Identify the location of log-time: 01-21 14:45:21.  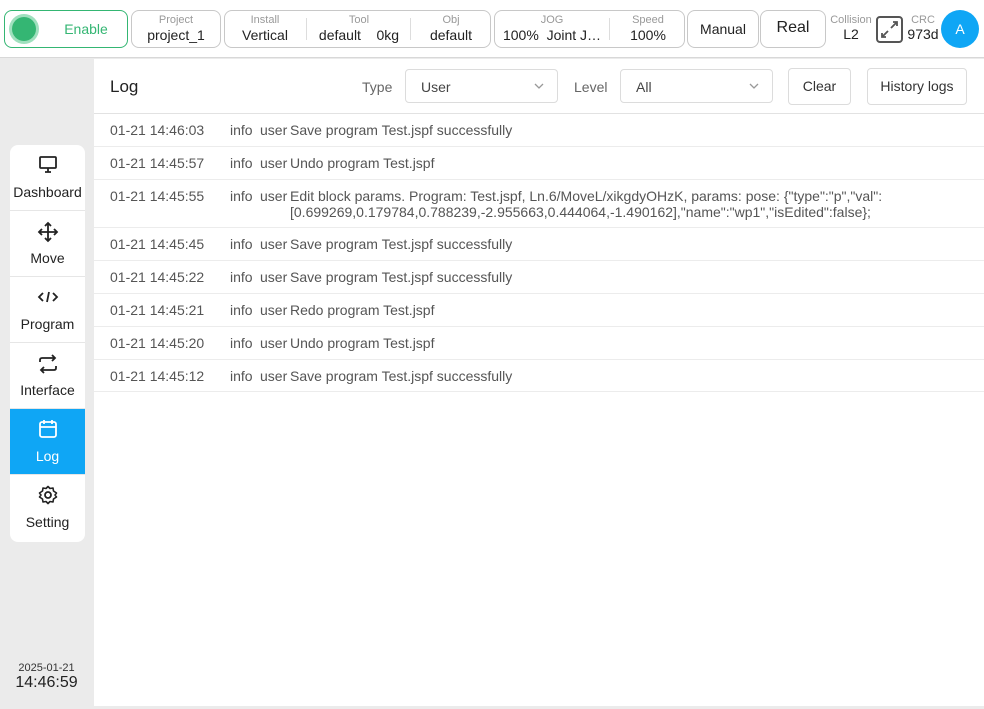
(157, 310).